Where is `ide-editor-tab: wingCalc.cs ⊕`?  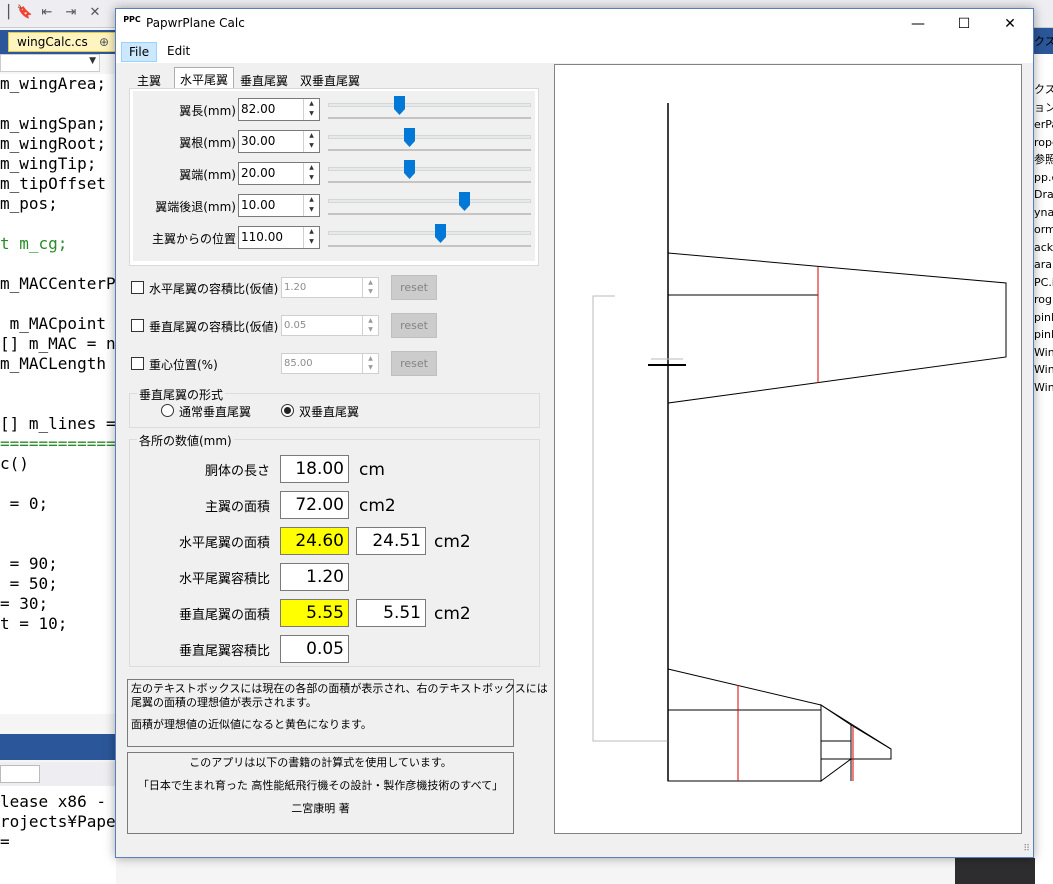 ide-editor-tab: wingCalc.cs ⊕ is located at coordinates (62, 42).